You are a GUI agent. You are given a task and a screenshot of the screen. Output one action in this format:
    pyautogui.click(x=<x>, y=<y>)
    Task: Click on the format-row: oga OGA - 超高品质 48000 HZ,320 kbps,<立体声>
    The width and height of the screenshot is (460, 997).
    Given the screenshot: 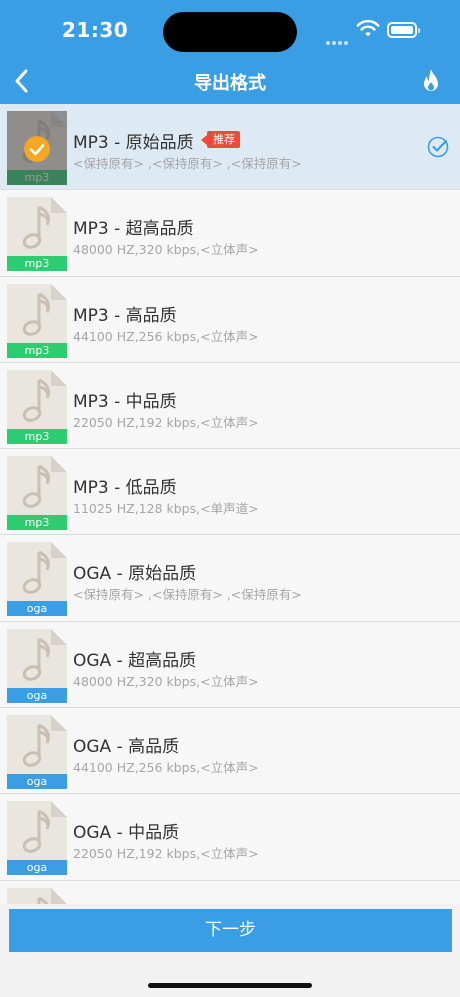 What is the action you would take?
    pyautogui.click(x=230, y=665)
    